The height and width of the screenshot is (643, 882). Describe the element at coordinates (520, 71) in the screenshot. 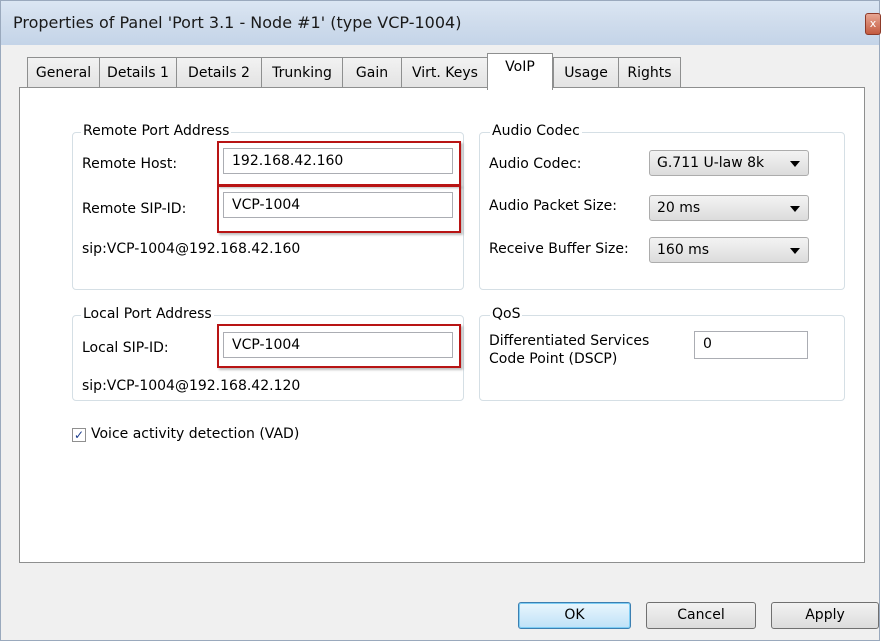

I see `tab-voip: VoIP` at that location.